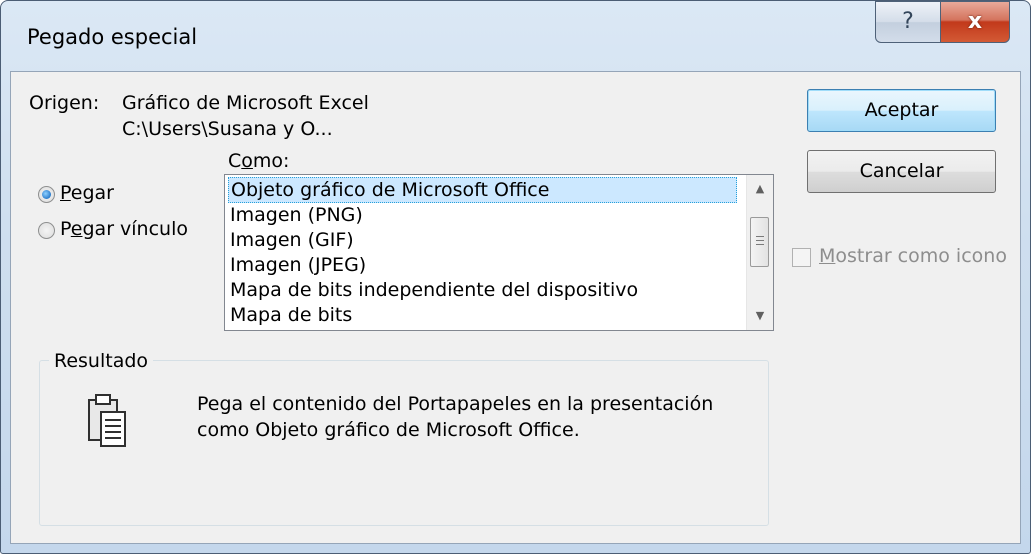  I want to click on pegar-vinculo-radio-label: Pegar vínculo, so click(124, 229).